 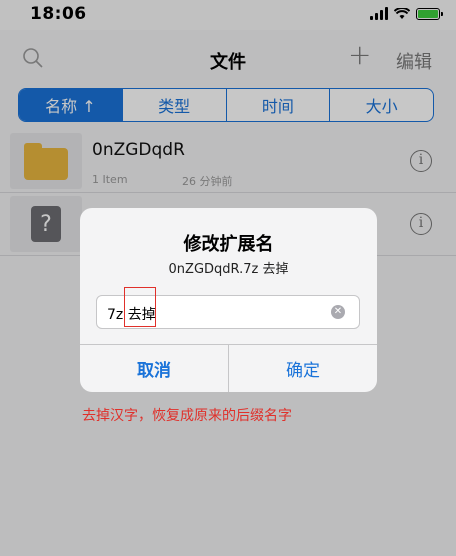 I want to click on dialog-title: 修改扩展名, so click(x=228, y=244).